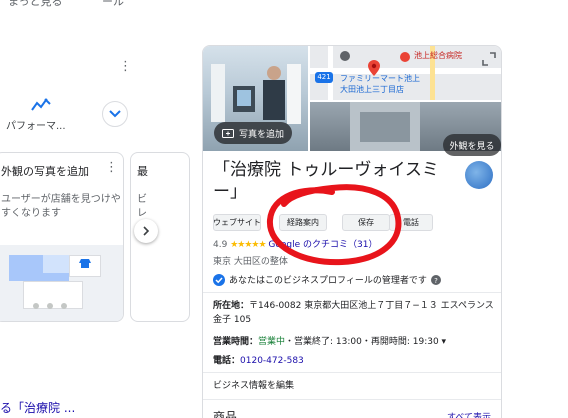 The width and height of the screenshot is (568, 418). What do you see at coordinates (220, 245) in the screenshot?
I see `rating-value: 4.9` at bounding box center [220, 245].